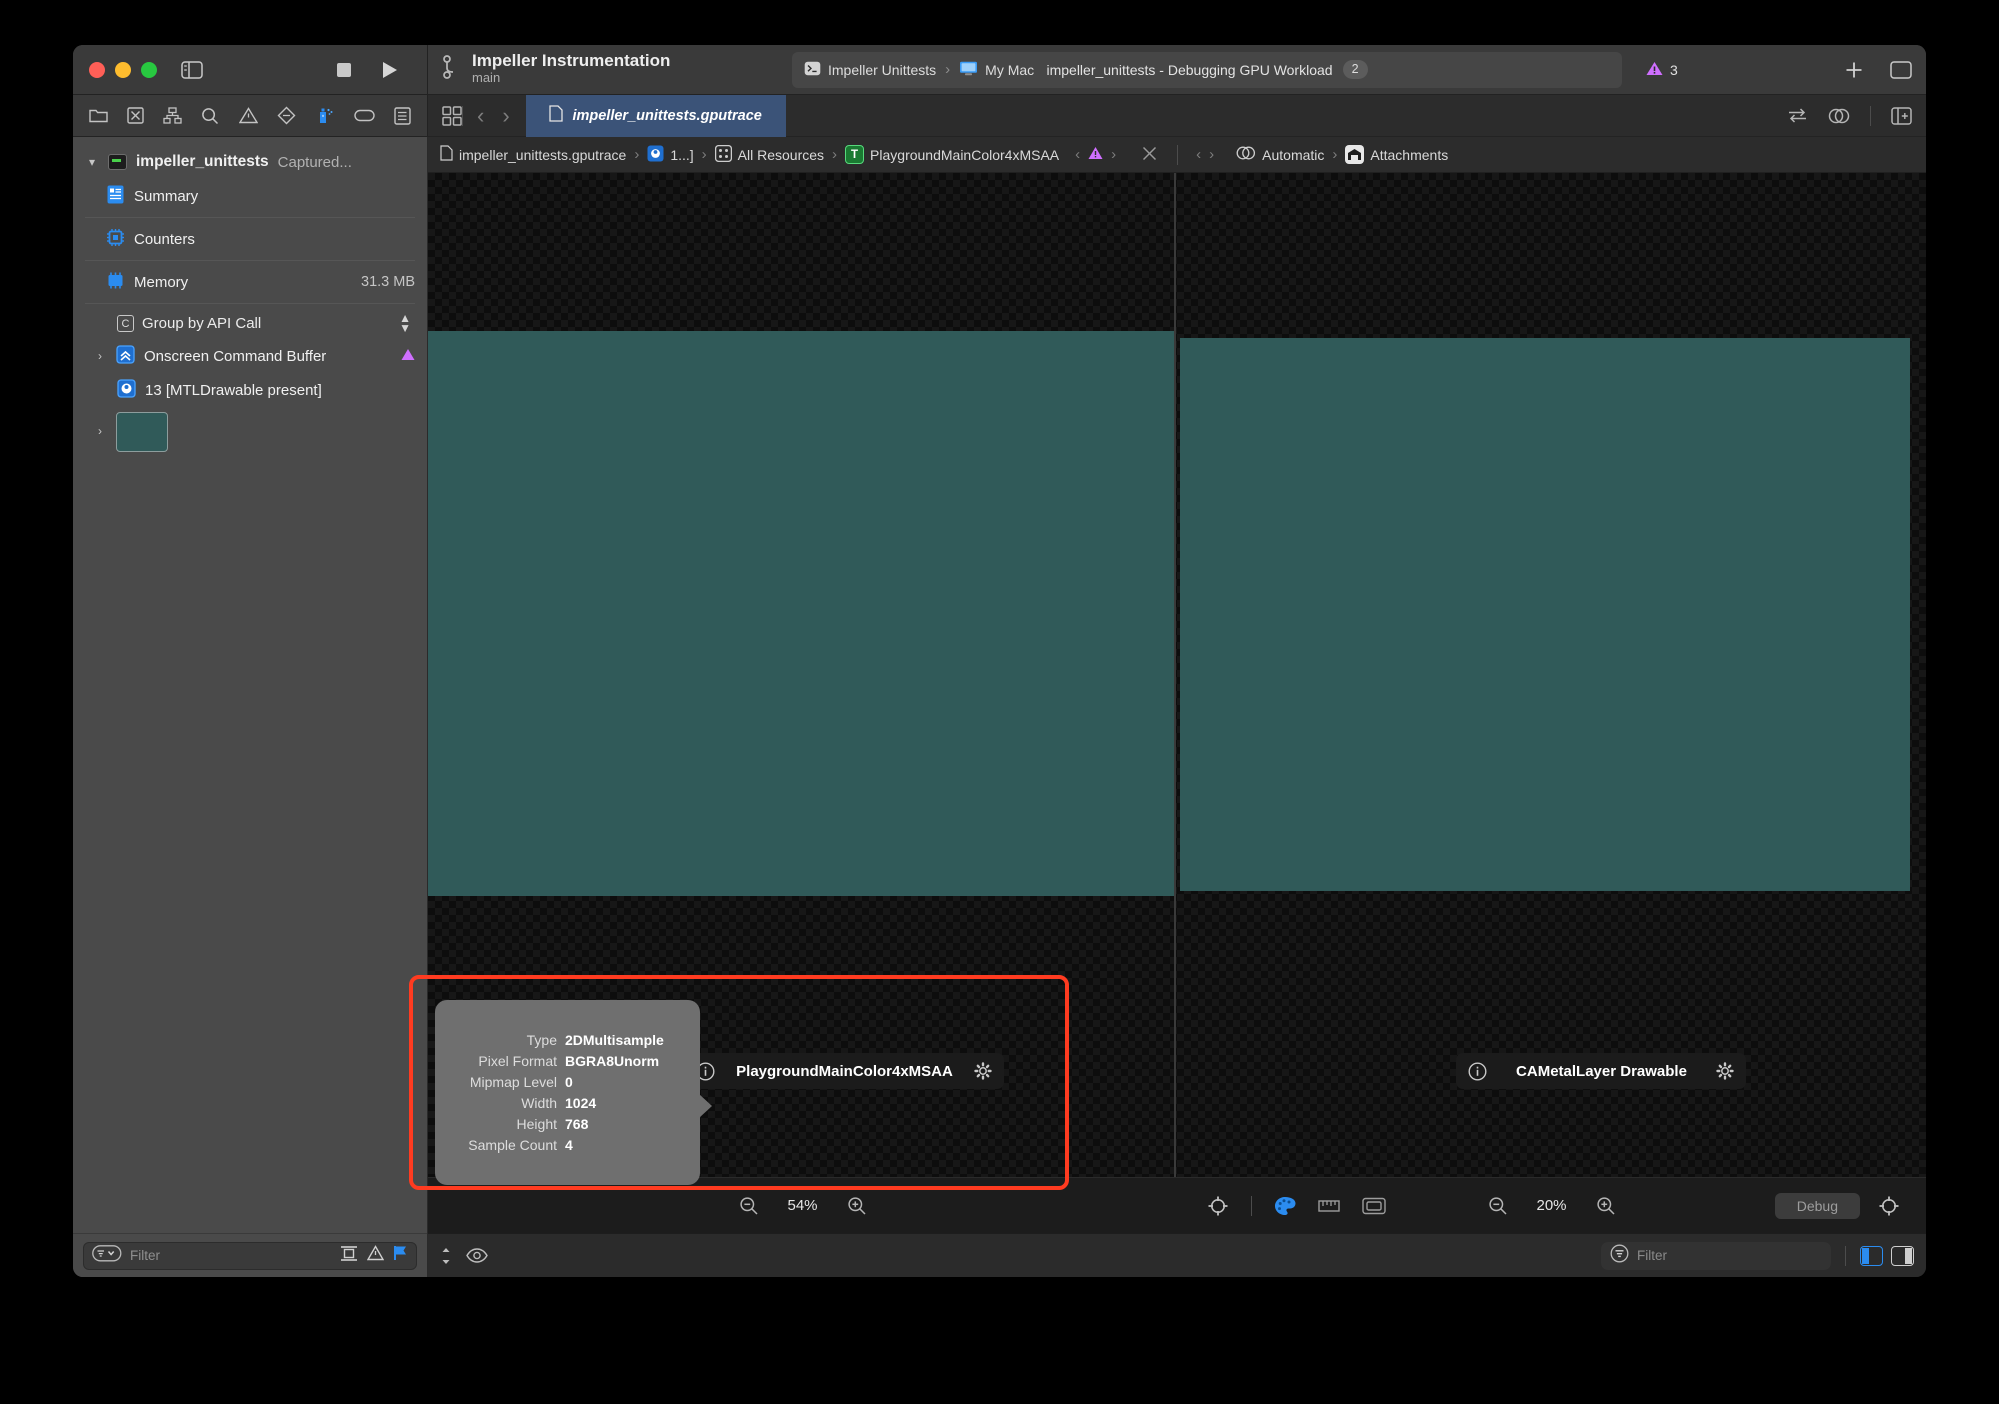 Image resolution: width=1999 pixels, height=1404 pixels. I want to click on attachment-label-right: CAMetalLayer Drawable, so click(1601, 1071).